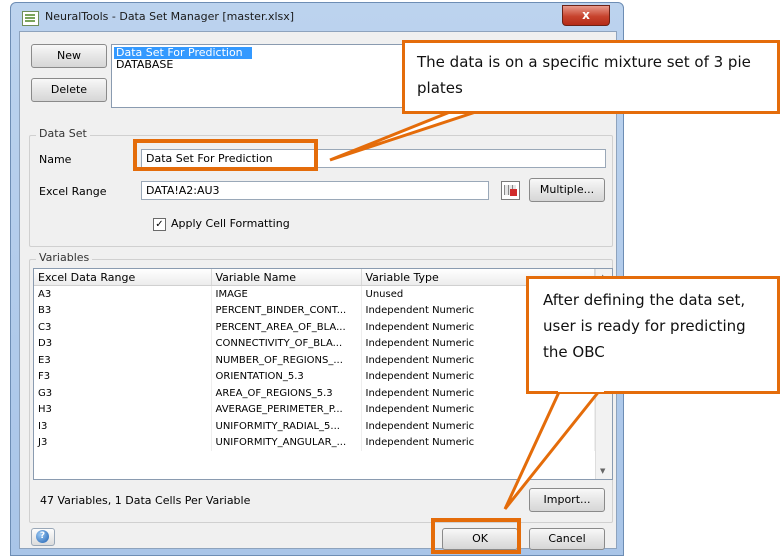  What do you see at coordinates (476, 536) in the screenshot?
I see `ok-highlight-box` at bounding box center [476, 536].